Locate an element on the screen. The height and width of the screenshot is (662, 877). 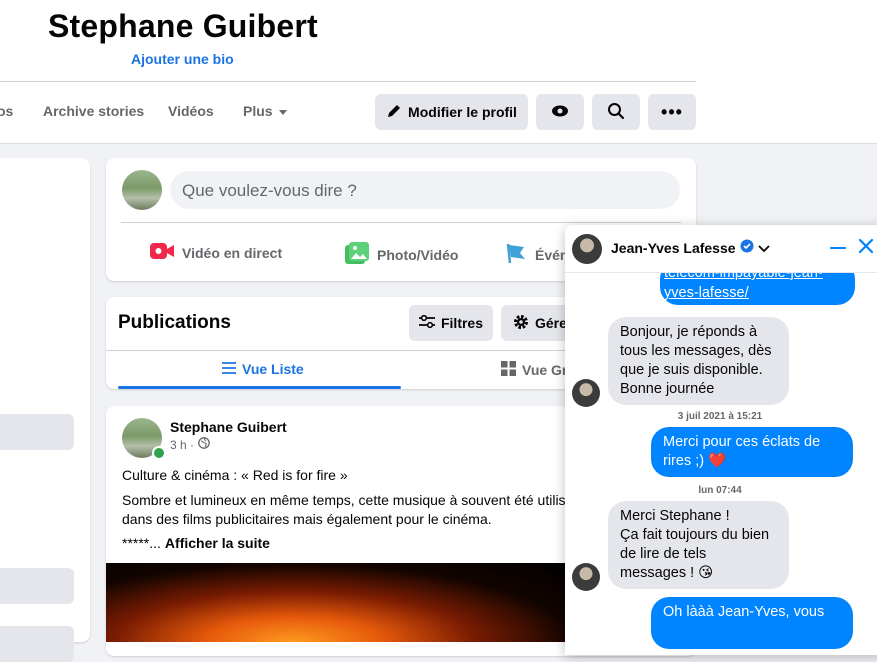
chat-timestamp: lun 07:44 is located at coordinates (720, 490).